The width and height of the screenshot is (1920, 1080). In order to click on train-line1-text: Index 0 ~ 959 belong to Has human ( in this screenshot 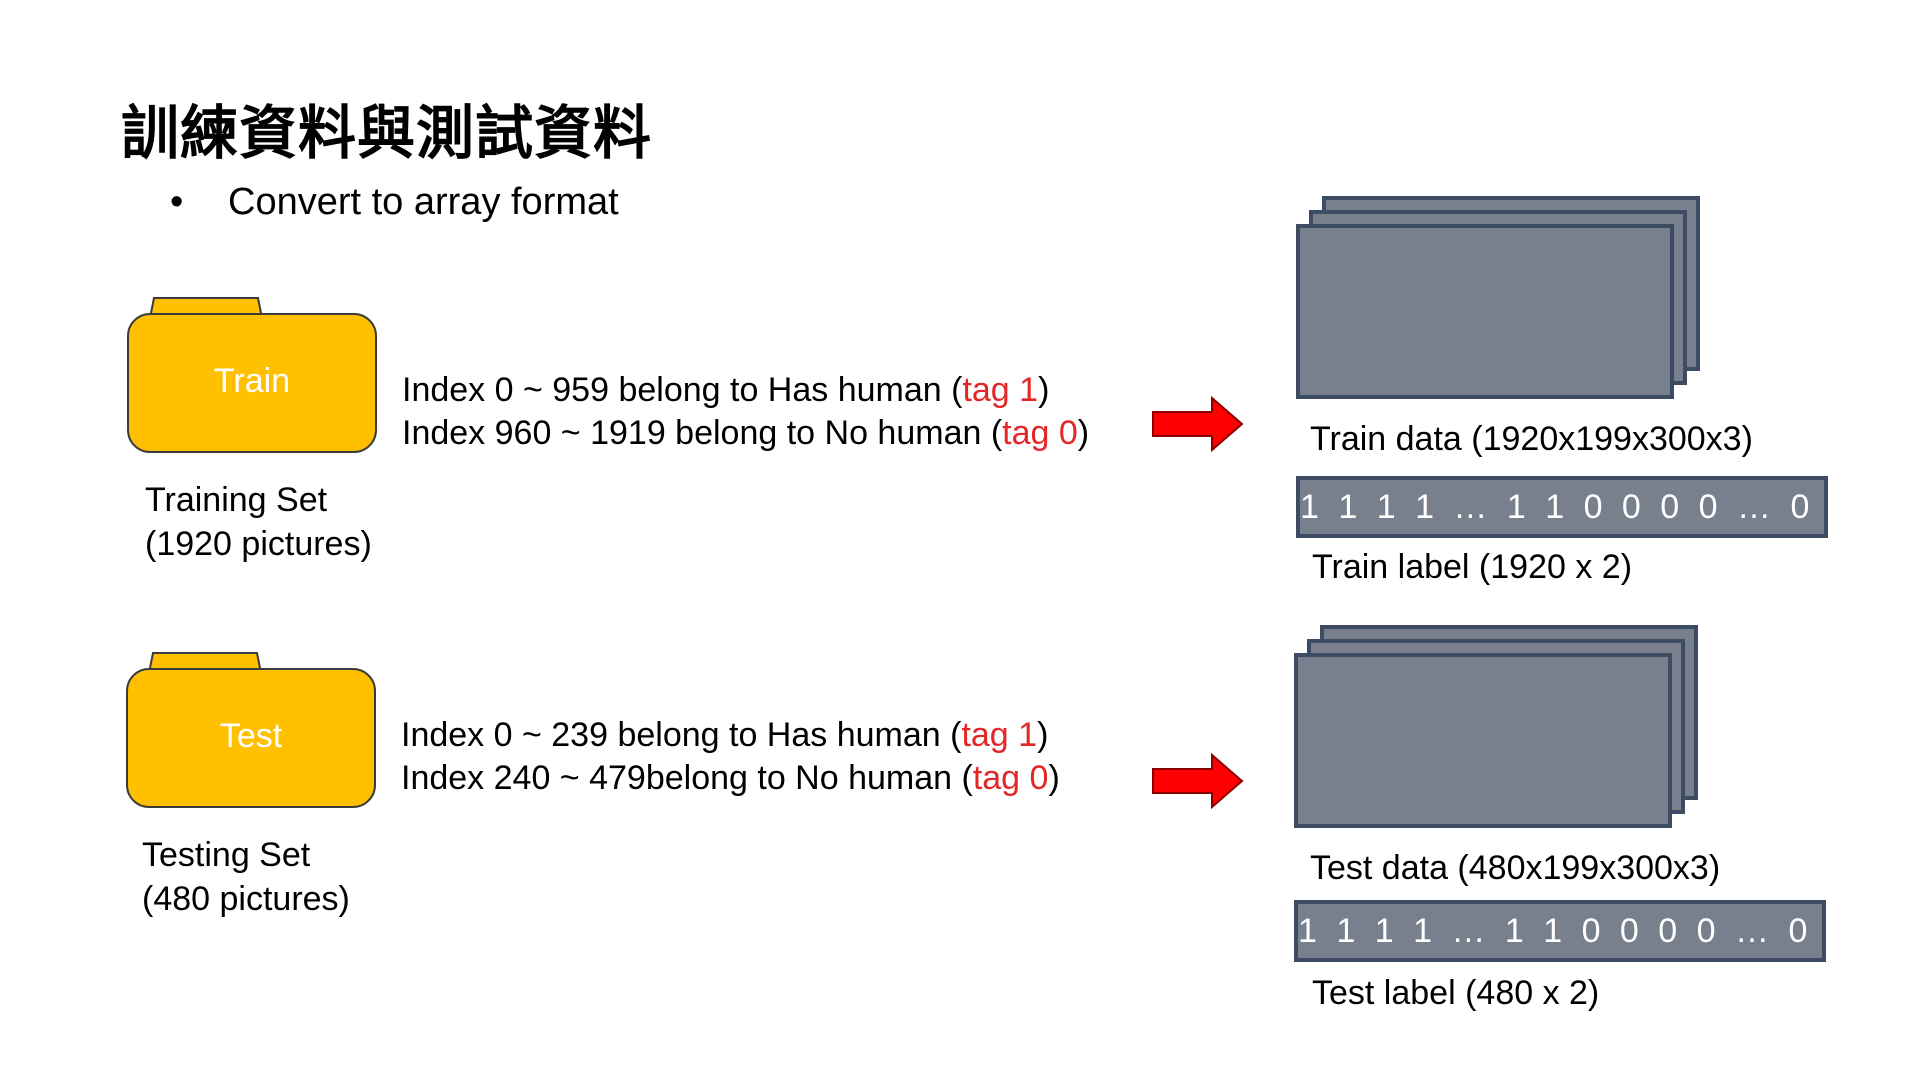, I will do `click(682, 390)`.